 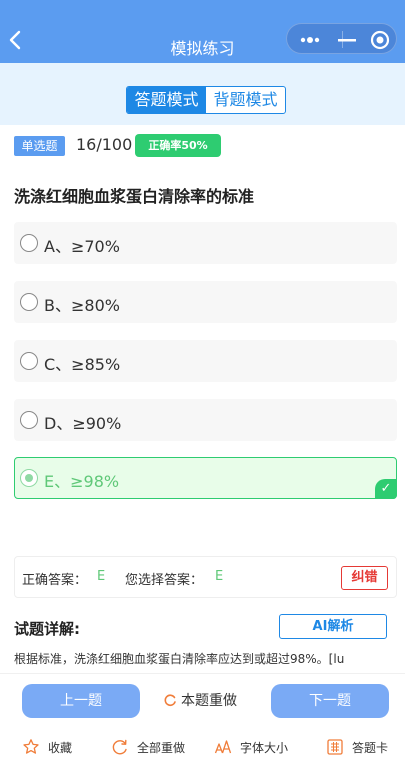 What do you see at coordinates (205, 243) in the screenshot?
I see `option-a: A、≥70%` at bounding box center [205, 243].